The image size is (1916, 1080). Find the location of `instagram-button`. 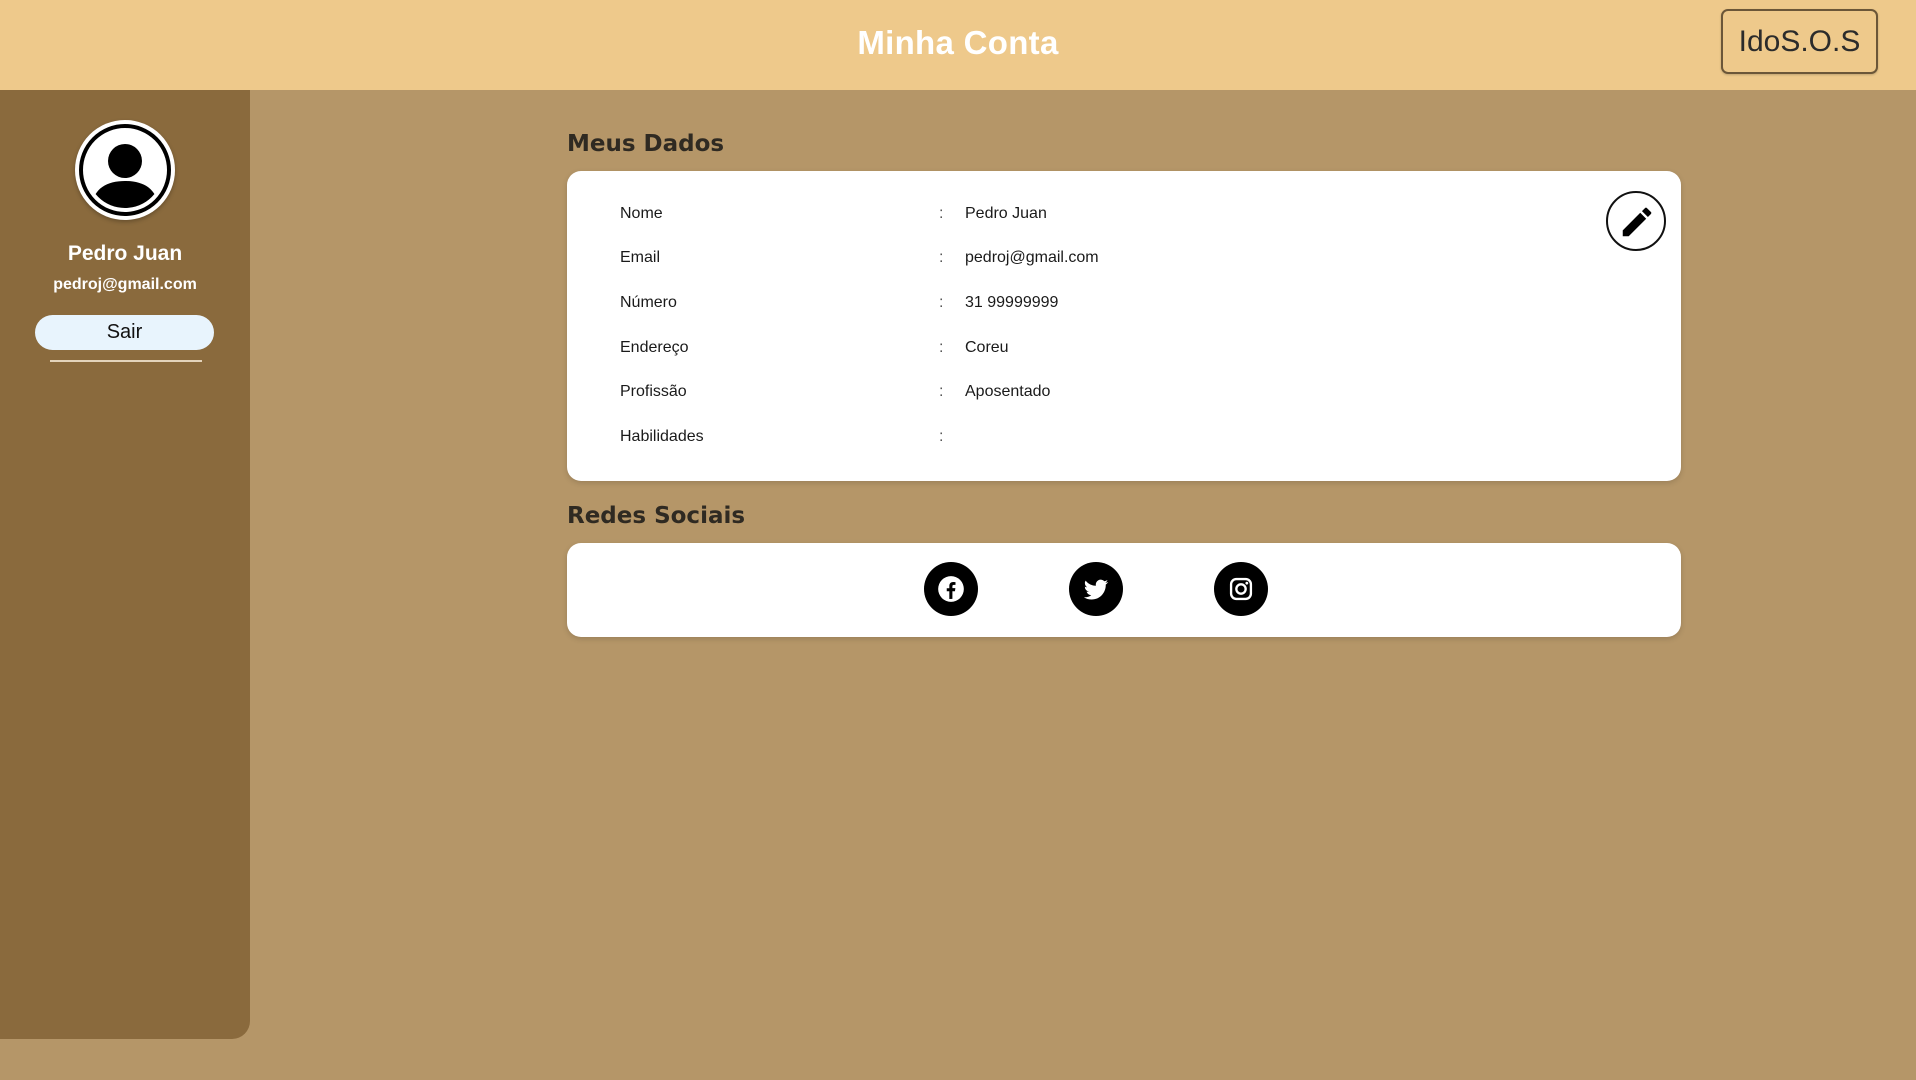

instagram-button is located at coordinates (1241, 589).